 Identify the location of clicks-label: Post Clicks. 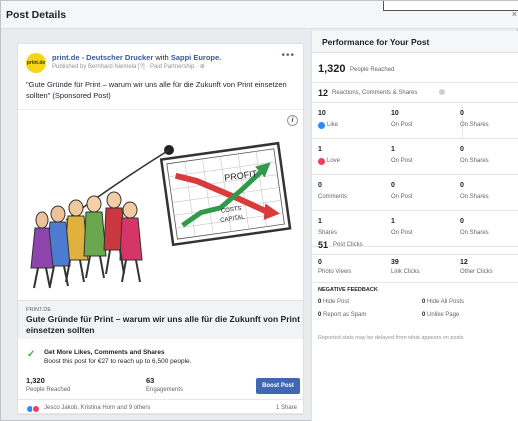
(348, 245).